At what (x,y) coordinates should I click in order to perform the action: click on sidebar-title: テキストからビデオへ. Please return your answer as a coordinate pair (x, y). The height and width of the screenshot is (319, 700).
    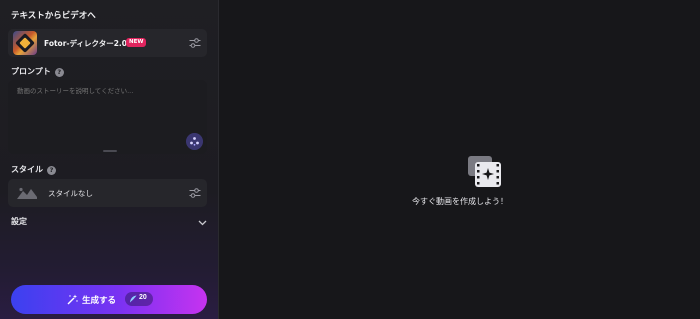
    Looking at the image, I should click on (53, 16).